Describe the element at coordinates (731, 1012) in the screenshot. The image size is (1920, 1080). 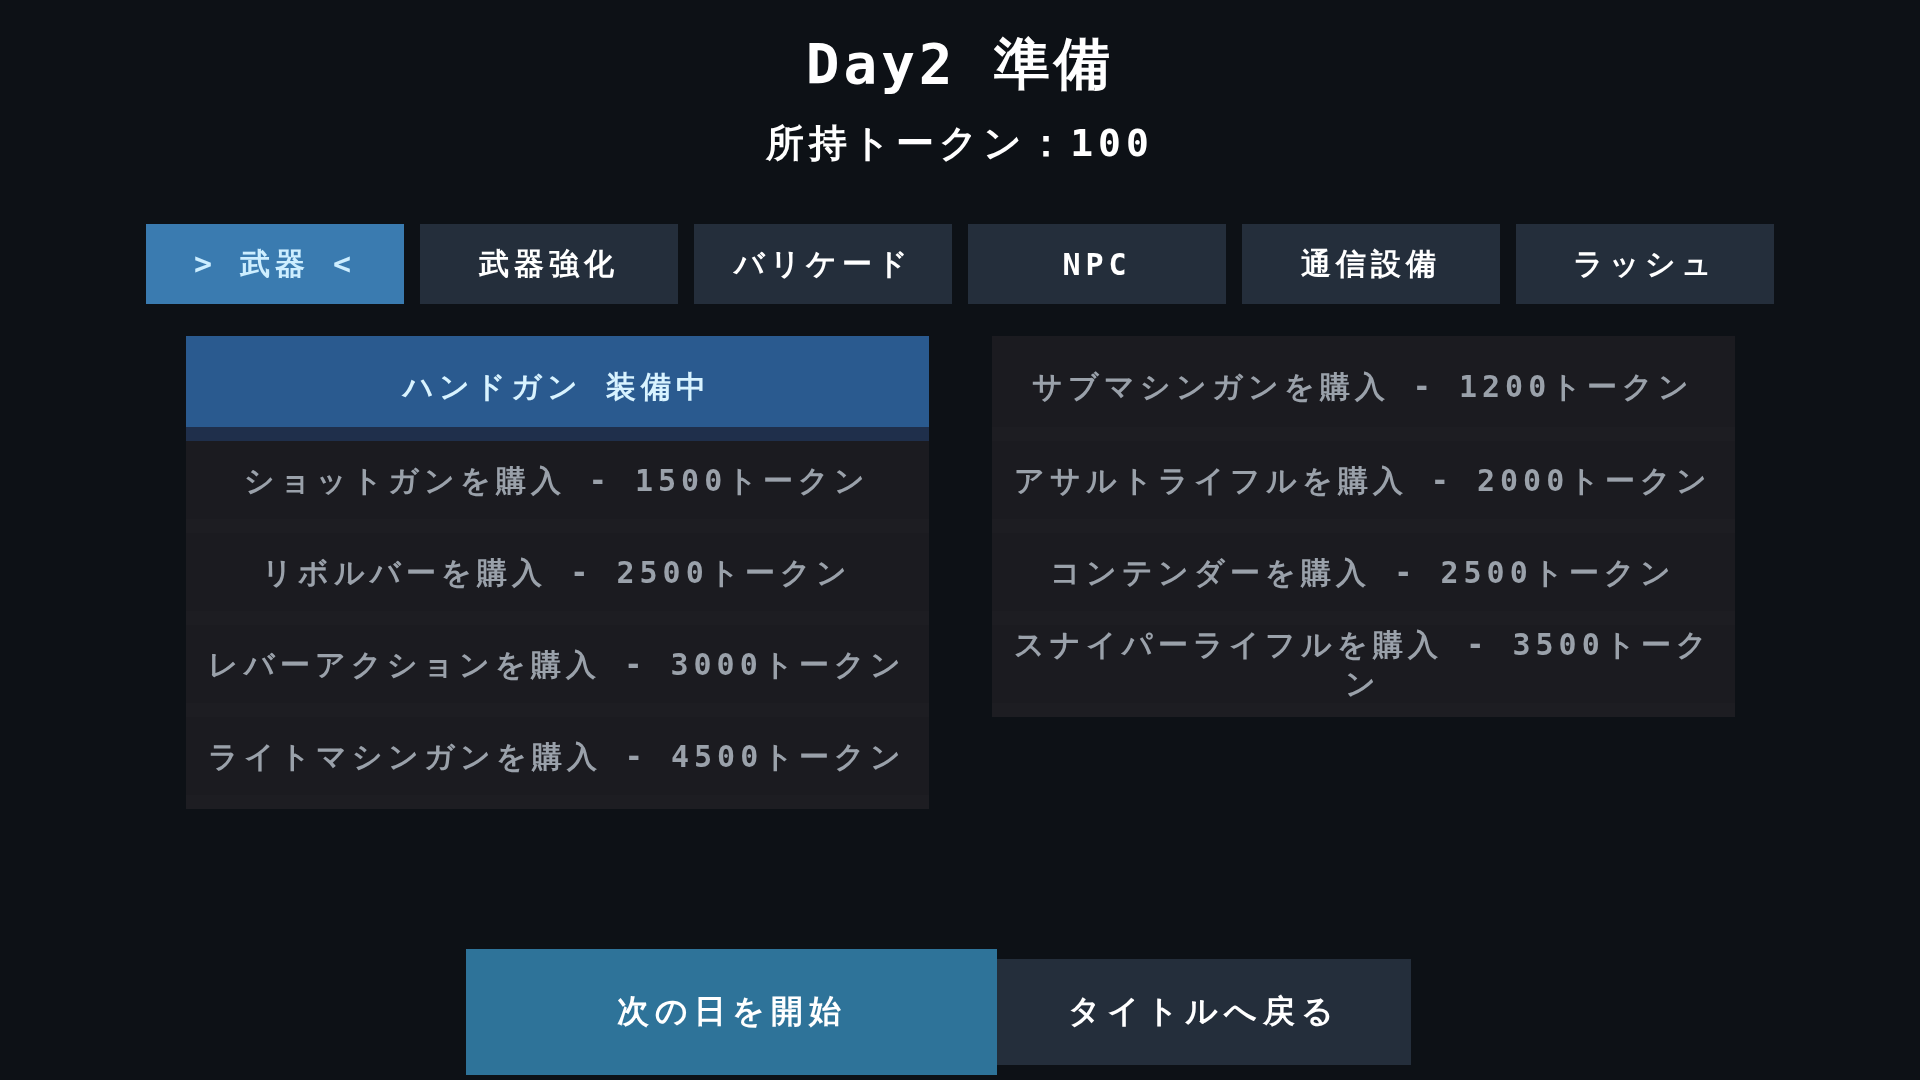
I see `start-next-day-button: 次の日を開始` at that location.